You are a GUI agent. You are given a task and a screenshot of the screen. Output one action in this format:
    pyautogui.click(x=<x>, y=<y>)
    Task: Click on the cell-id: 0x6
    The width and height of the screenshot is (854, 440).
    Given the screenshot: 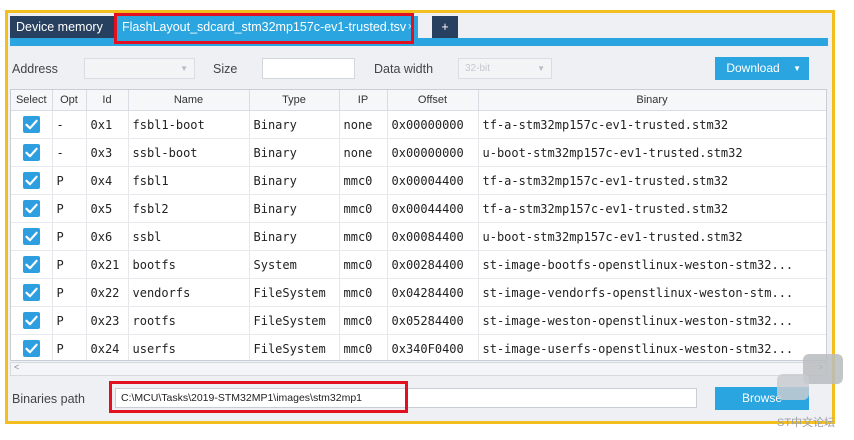 What is the action you would take?
    pyautogui.click(x=107, y=236)
    